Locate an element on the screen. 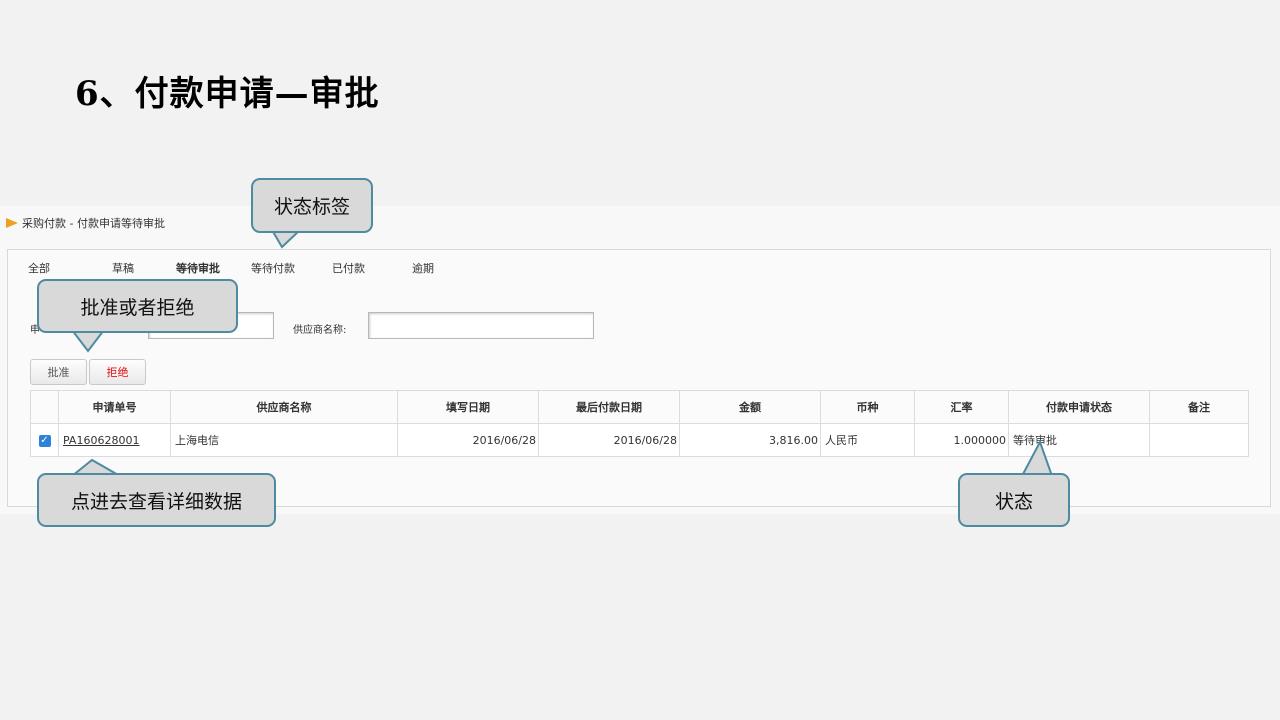 This screenshot has width=1280, height=720. callout-approve-reject: 批准或者拒绝 is located at coordinates (137, 306).